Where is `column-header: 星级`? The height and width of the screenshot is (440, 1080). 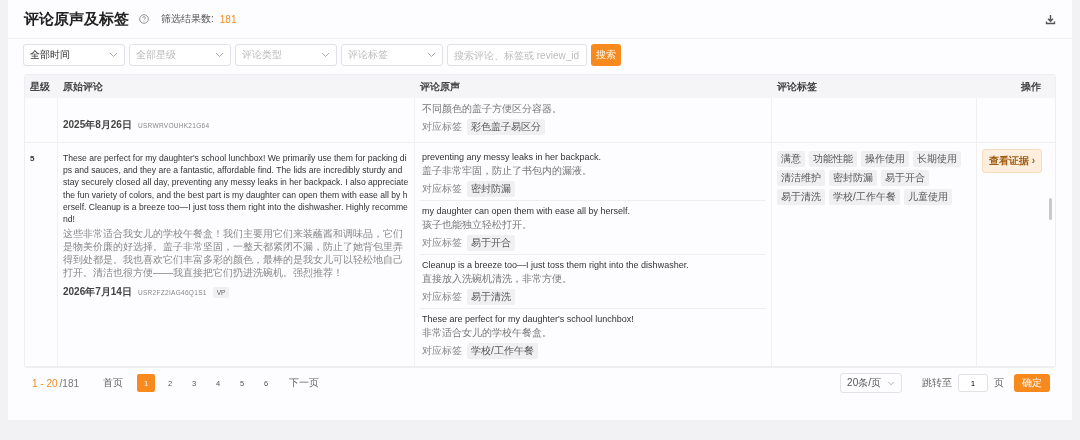
column-header: 星级 is located at coordinates (40, 86).